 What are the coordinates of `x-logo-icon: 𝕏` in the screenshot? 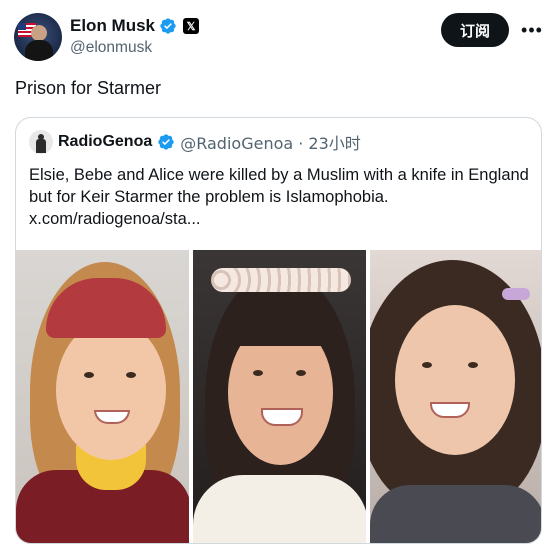 It's located at (191, 26).